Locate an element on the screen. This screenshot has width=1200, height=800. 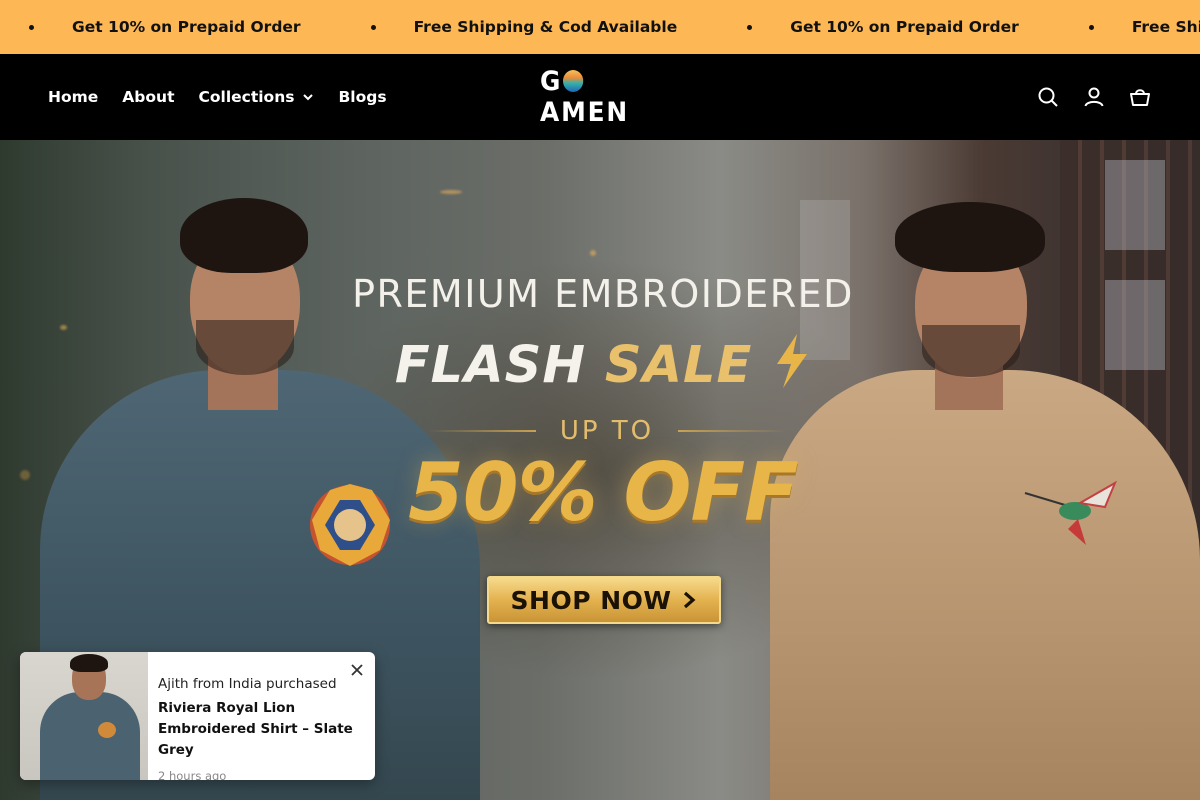
thumb-hair is located at coordinates (89, 663).